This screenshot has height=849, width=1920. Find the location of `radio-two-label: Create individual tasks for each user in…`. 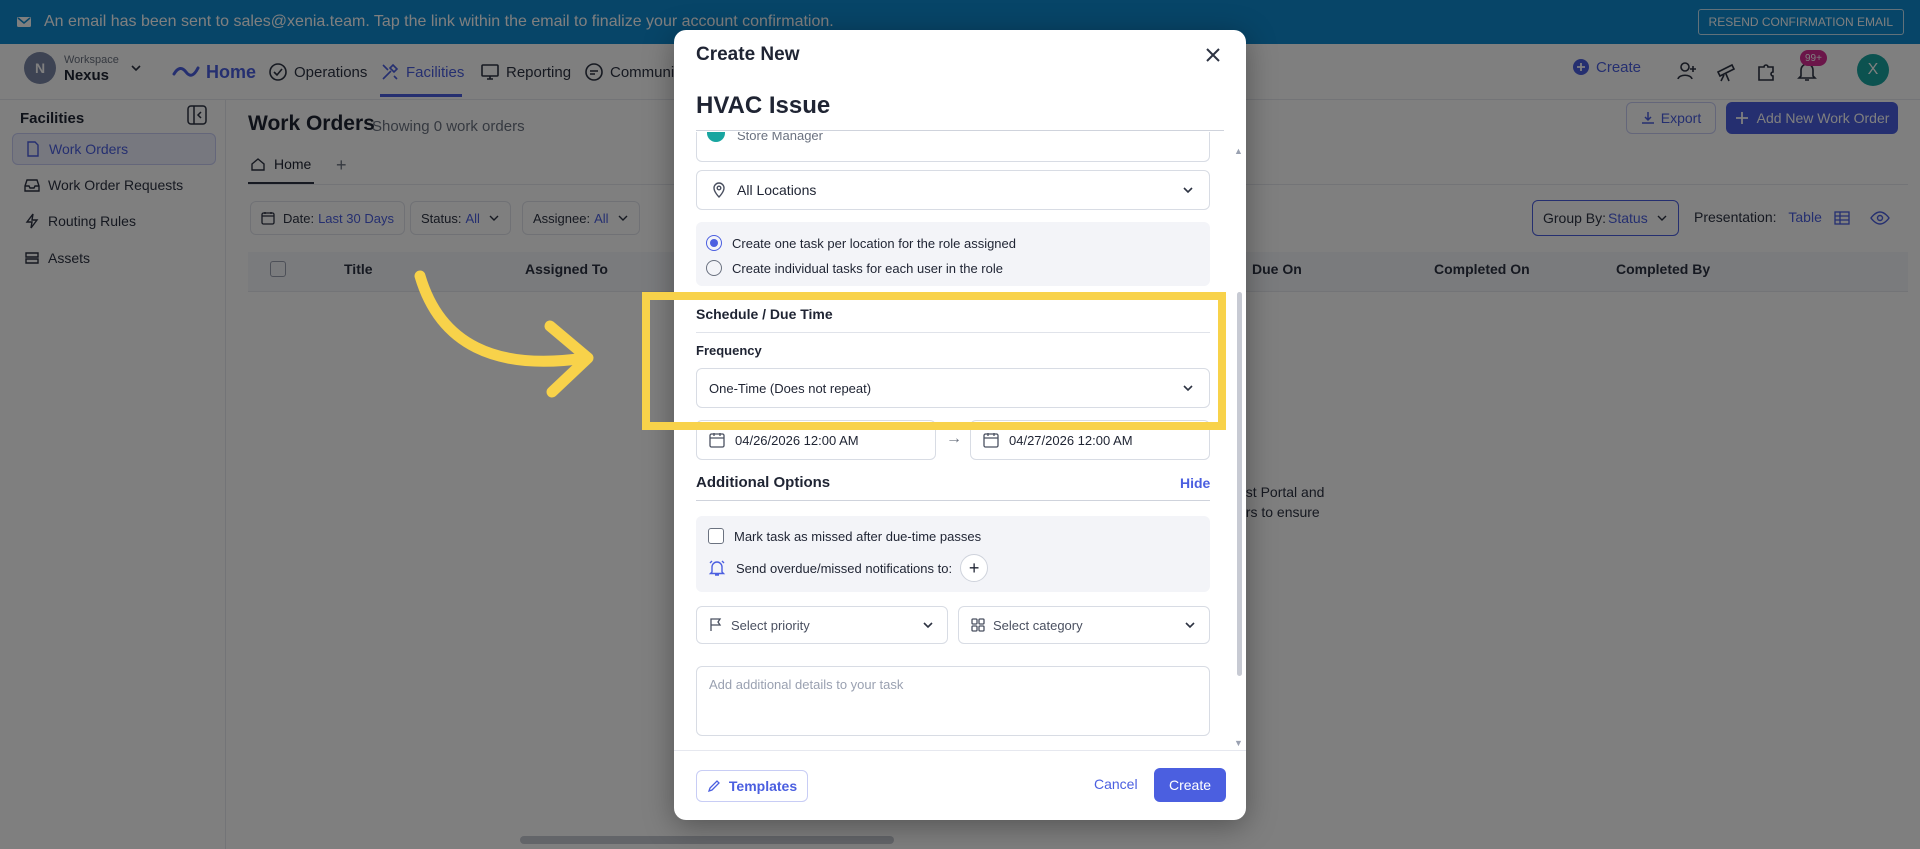

radio-two-label: Create individual tasks for each user in… is located at coordinates (867, 268).